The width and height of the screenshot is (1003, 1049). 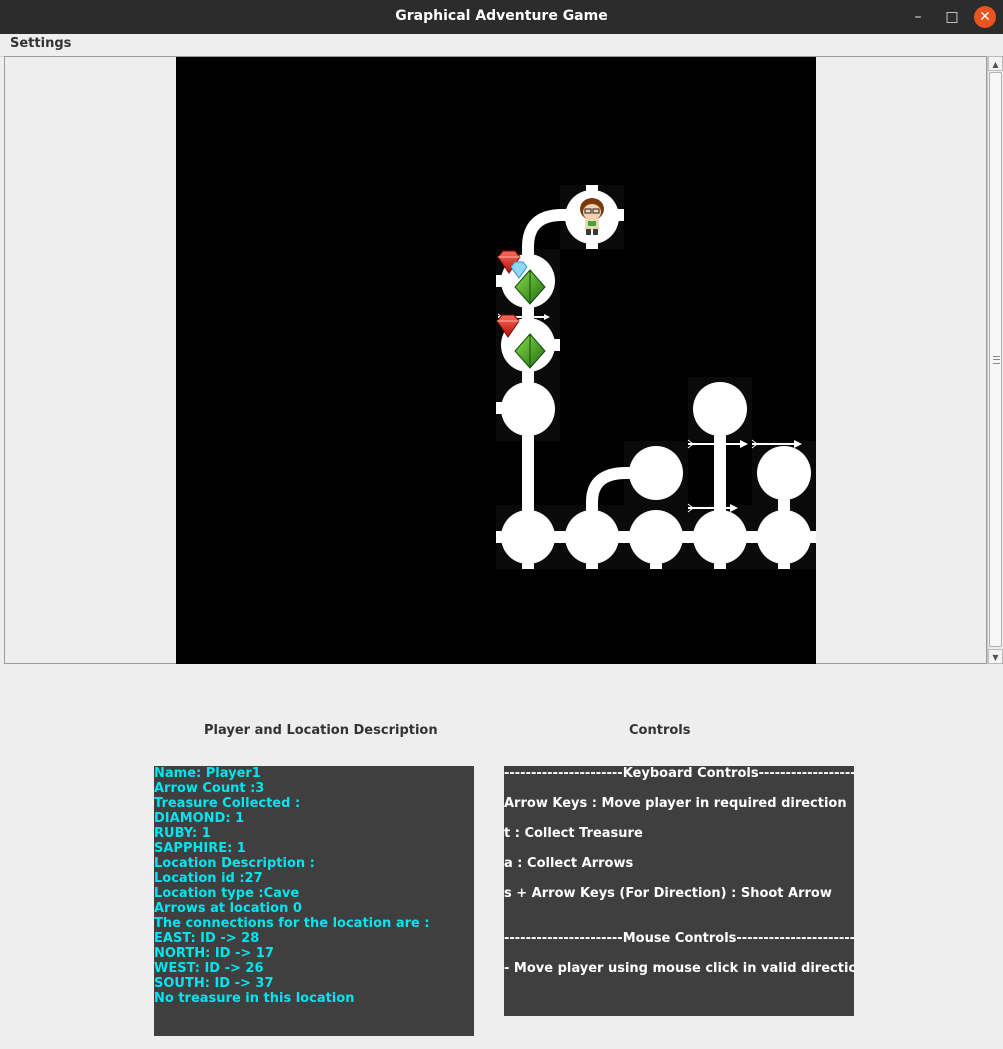 I want to click on info-line: NORTH: ID -> 17, so click(x=214, y=953).